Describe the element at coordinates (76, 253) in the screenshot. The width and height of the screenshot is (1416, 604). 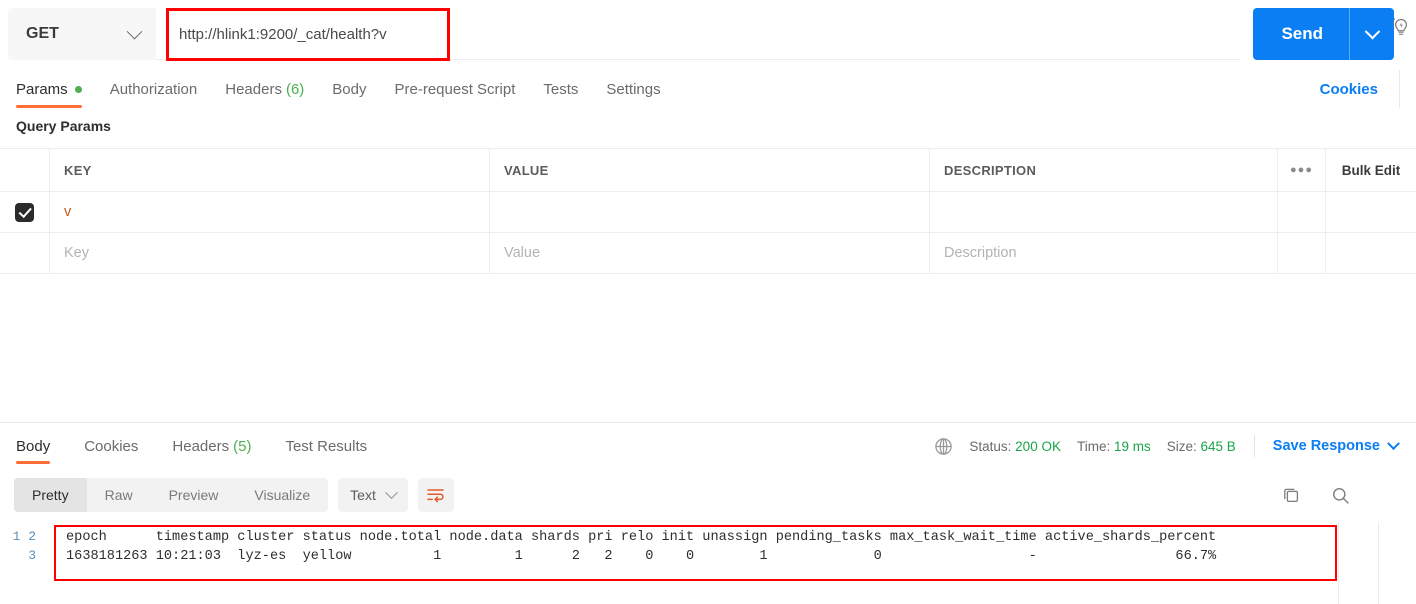
I see `new-row-key-input: Key` at that location.